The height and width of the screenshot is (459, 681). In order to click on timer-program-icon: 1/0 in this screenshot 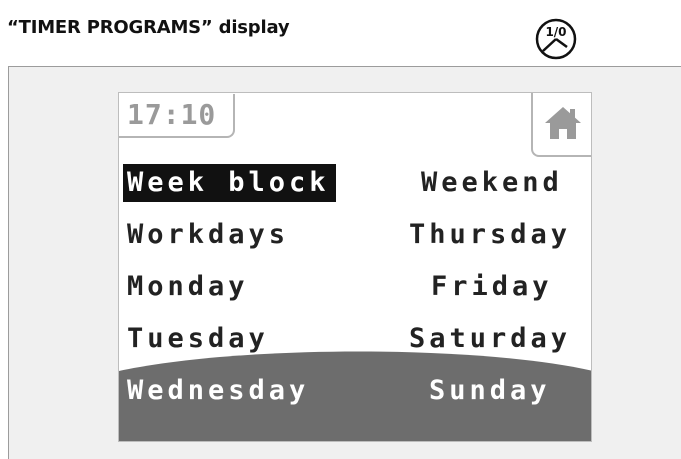, I will do `click(556, 39)`.